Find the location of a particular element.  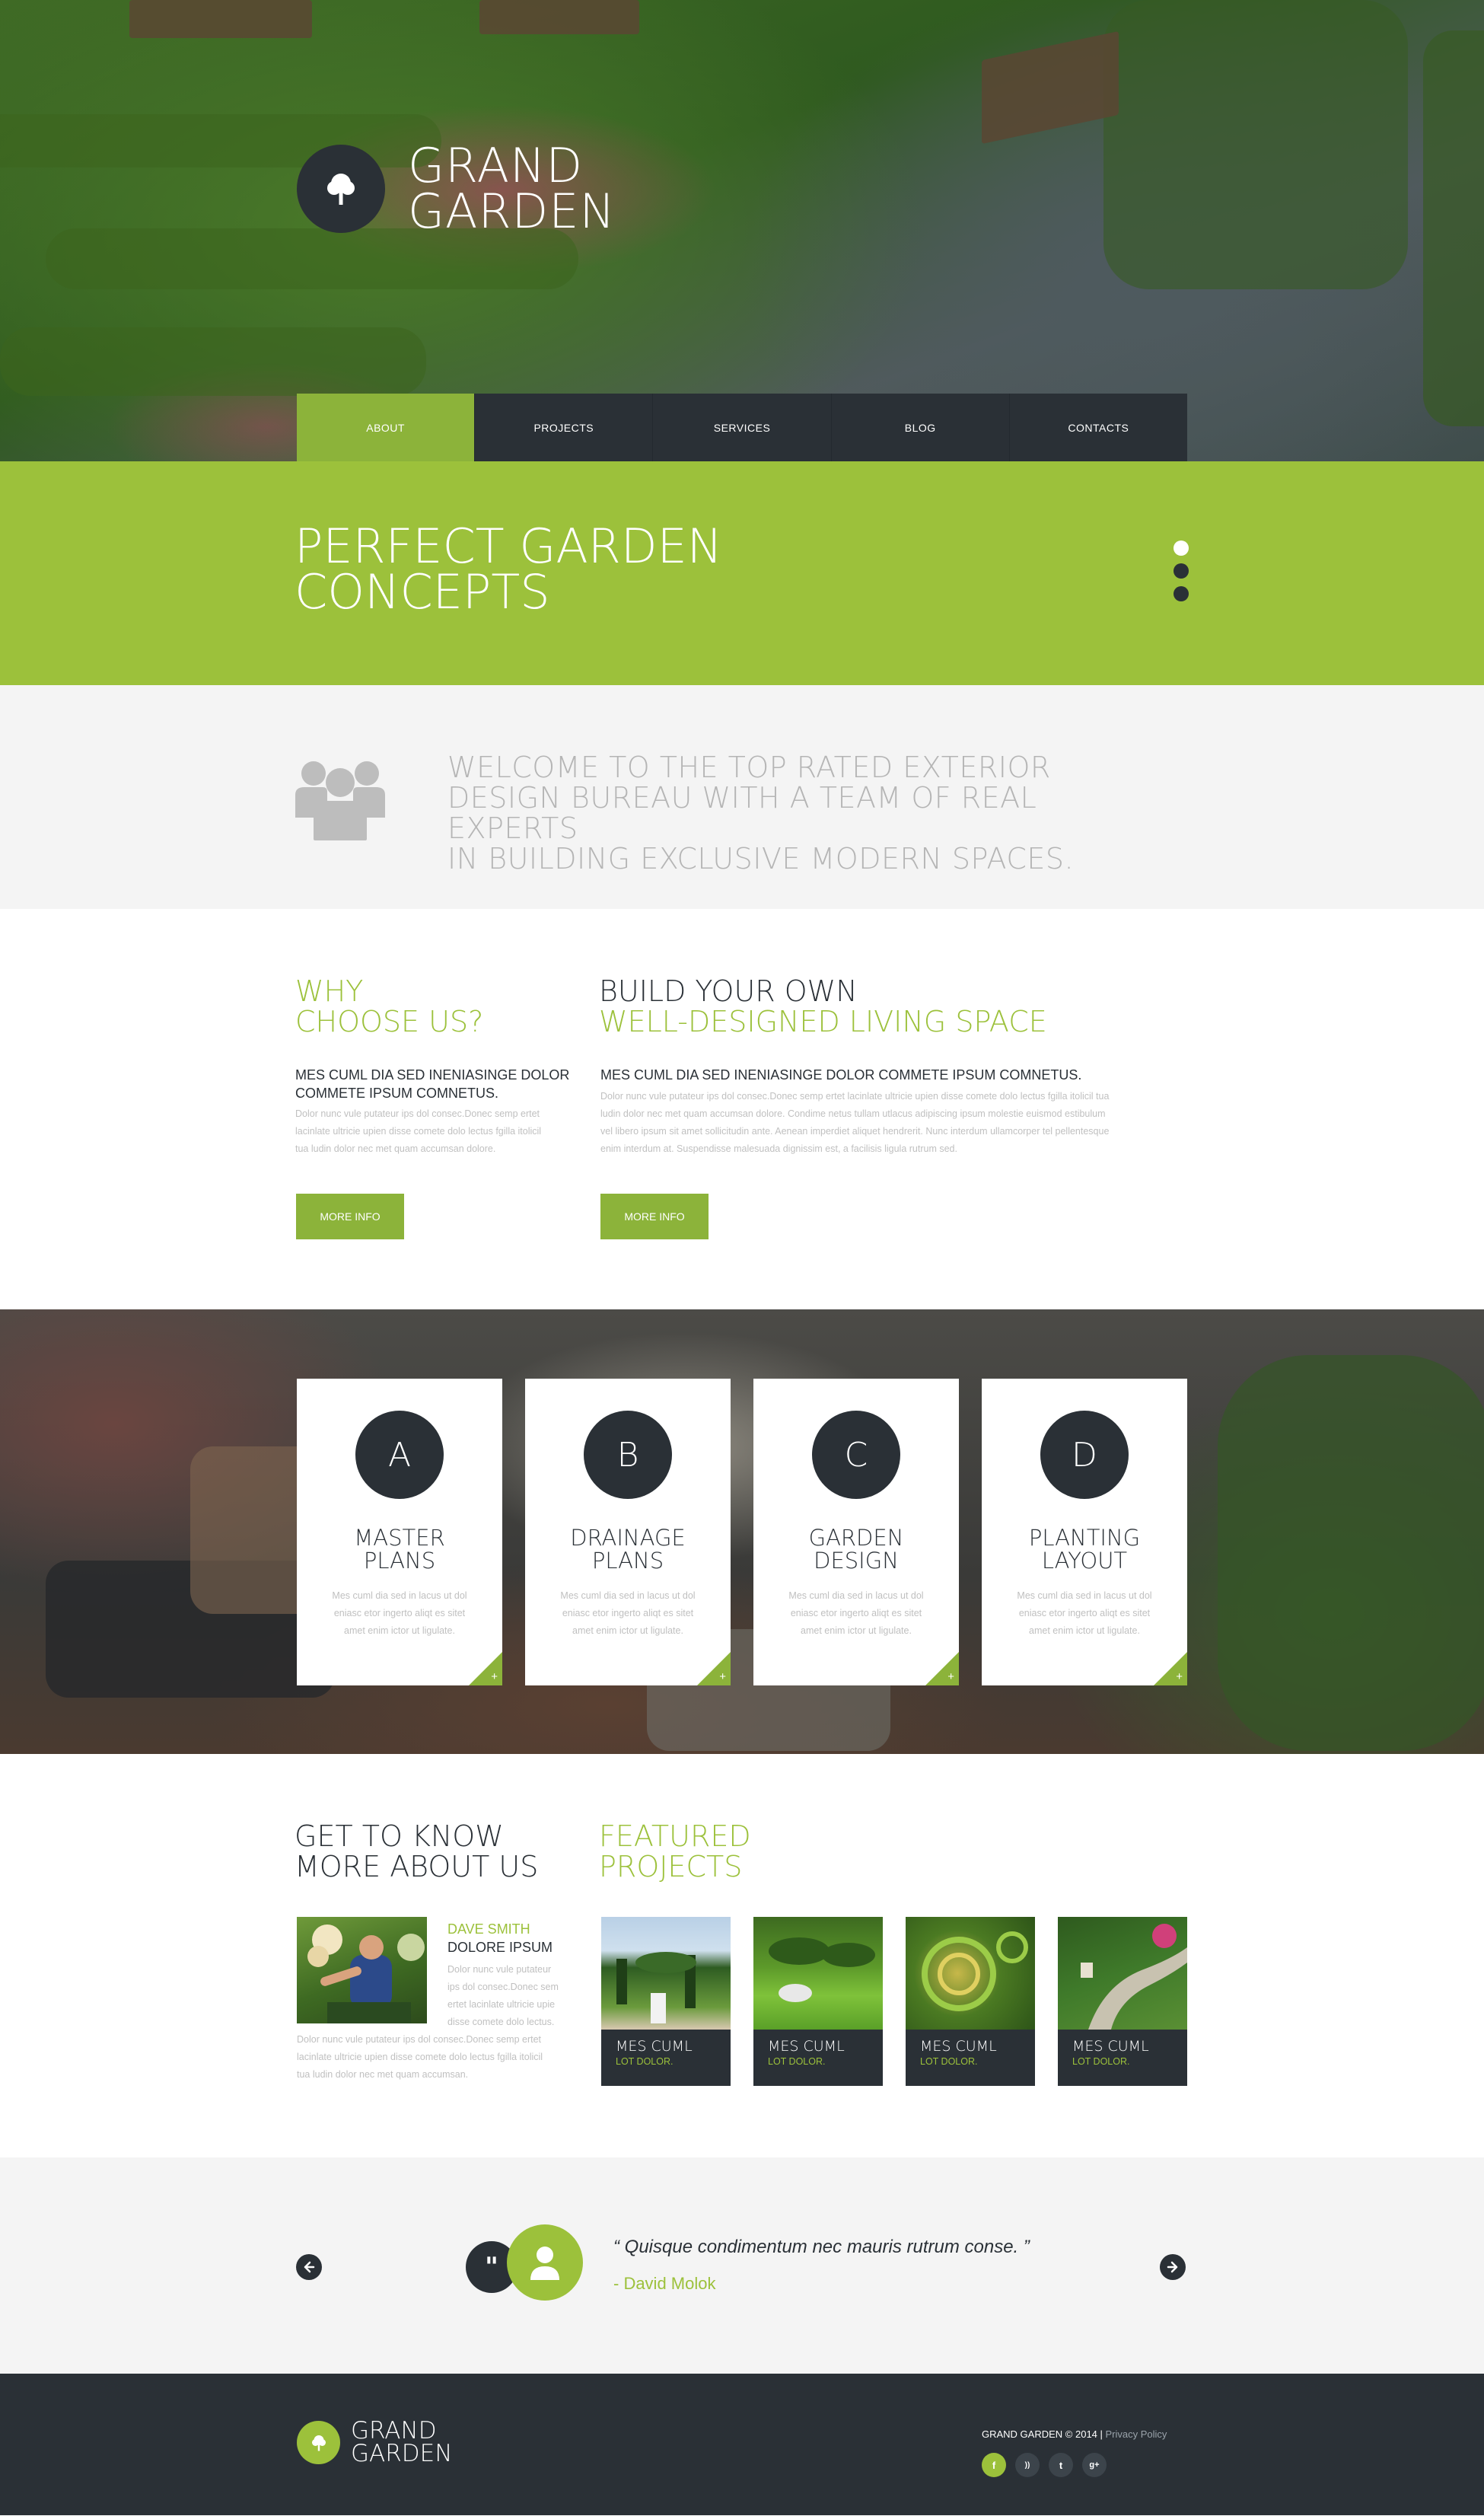

side-text-line-2: ips dol consec.Donec sem is located at coordinates (503, 1987).